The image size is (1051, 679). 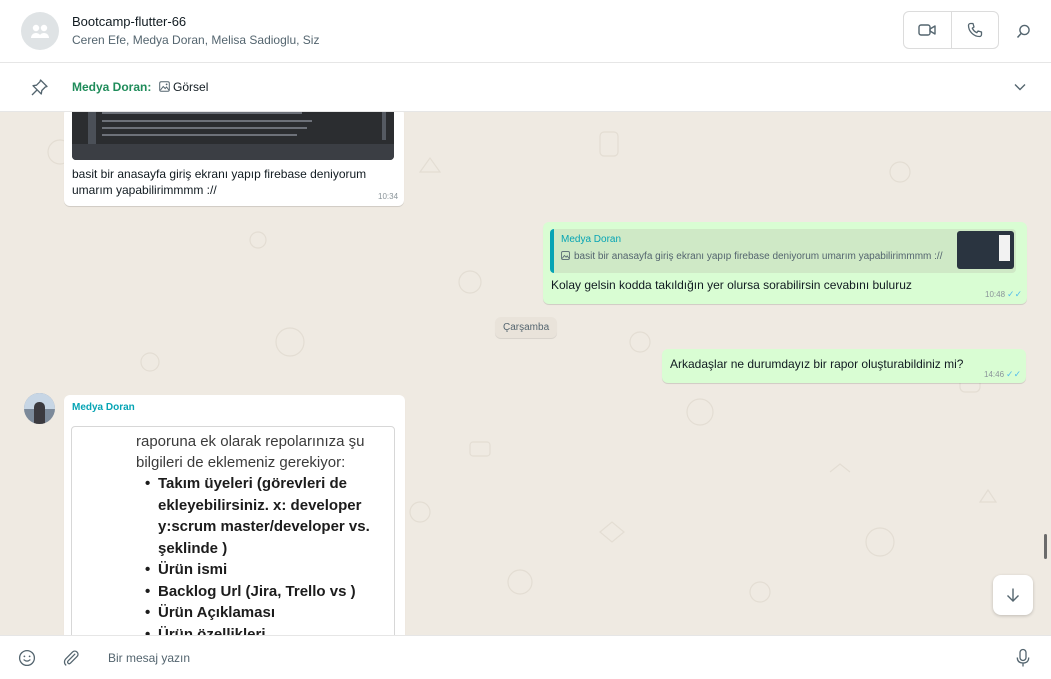 I want to click on chevron-down-icon, so click(x=1020, y=89).